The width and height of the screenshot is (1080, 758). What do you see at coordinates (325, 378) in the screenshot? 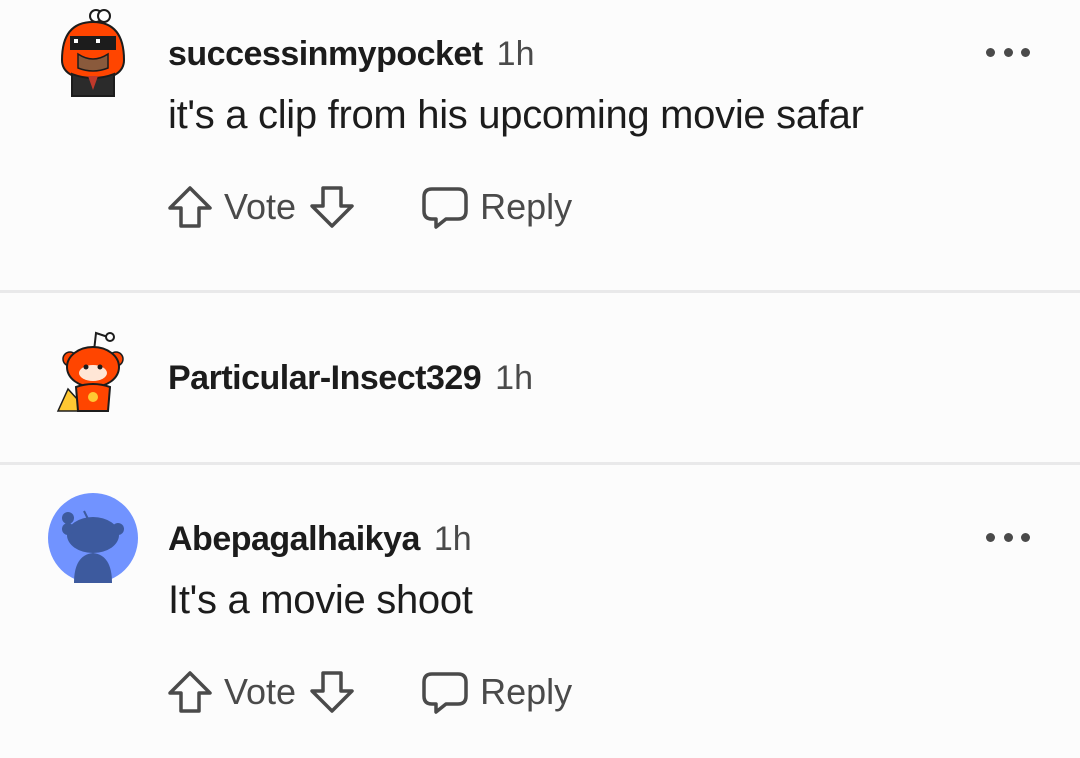
I see `username: Particular-Insect329` at bounding box center [325, 378].